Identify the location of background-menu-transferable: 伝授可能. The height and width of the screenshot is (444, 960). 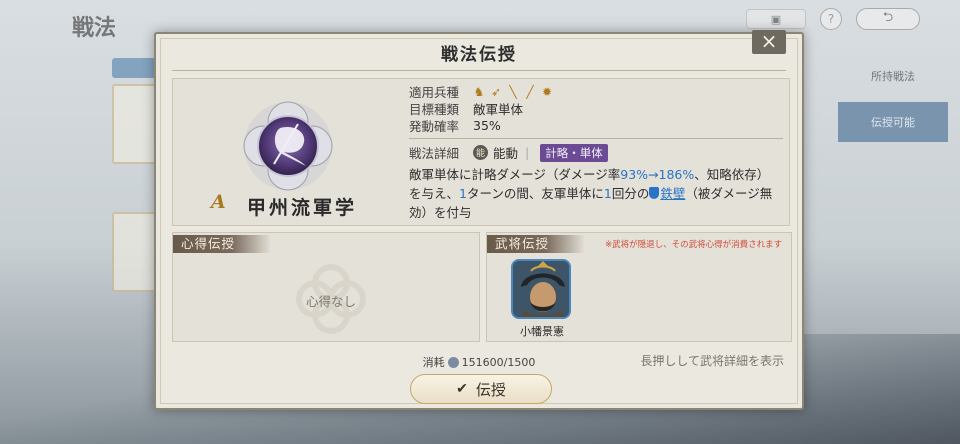
(893, 122).